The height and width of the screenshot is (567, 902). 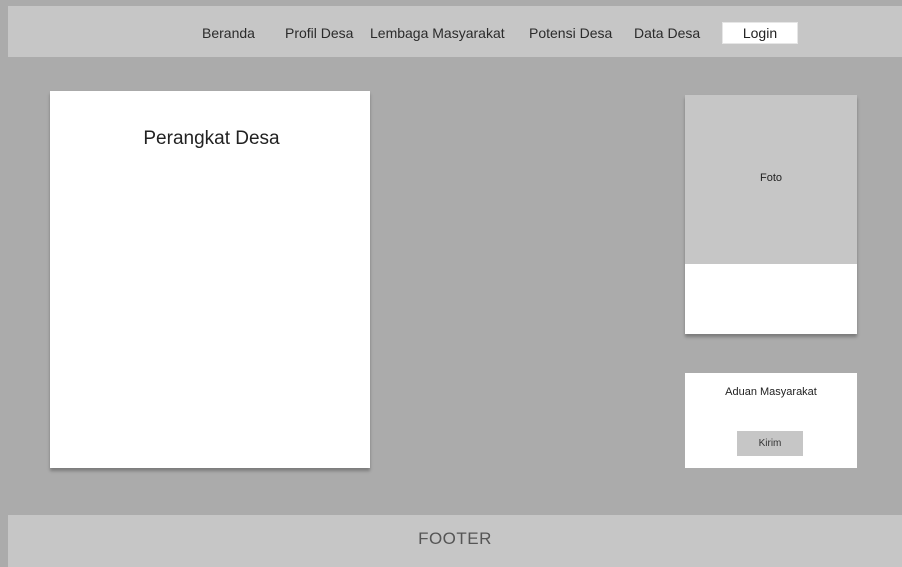 I want to click on nav-link-lembaga-masyarakat: Lembaga Masyarakat, so click(x=437, y=33).